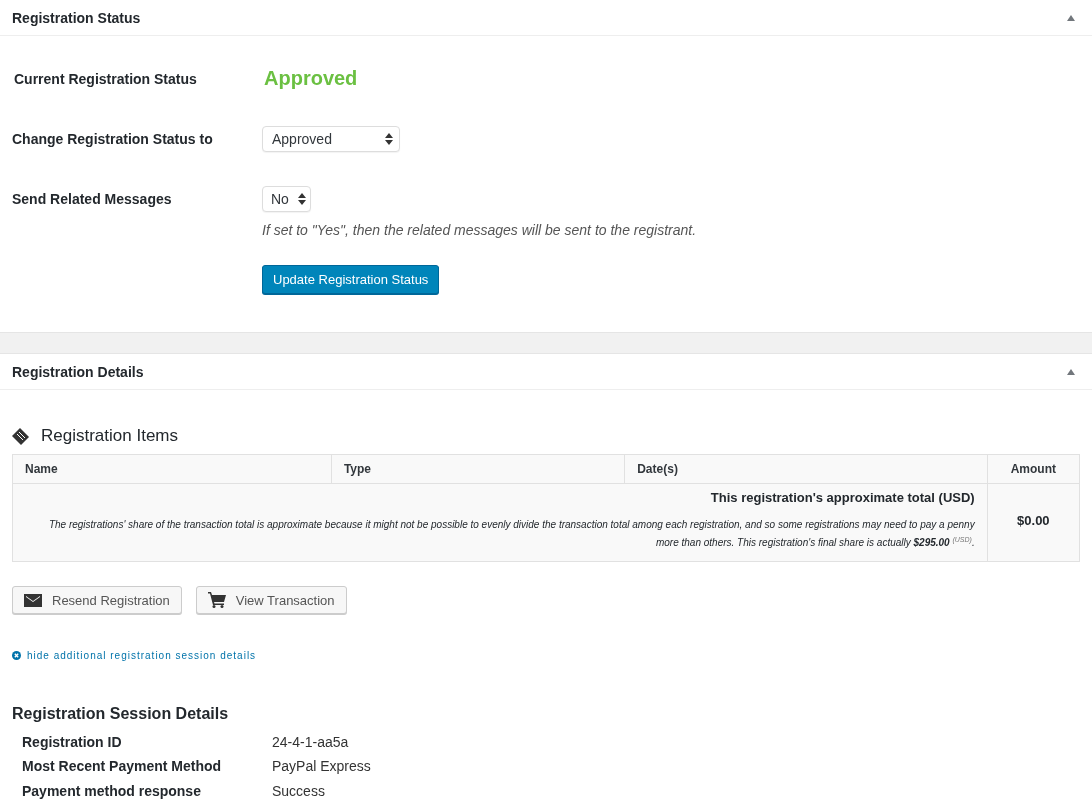  What do you see at coordinates (20, 436) in the screenshot?
I see `ticket-icon` at bounding box center [20, 436].